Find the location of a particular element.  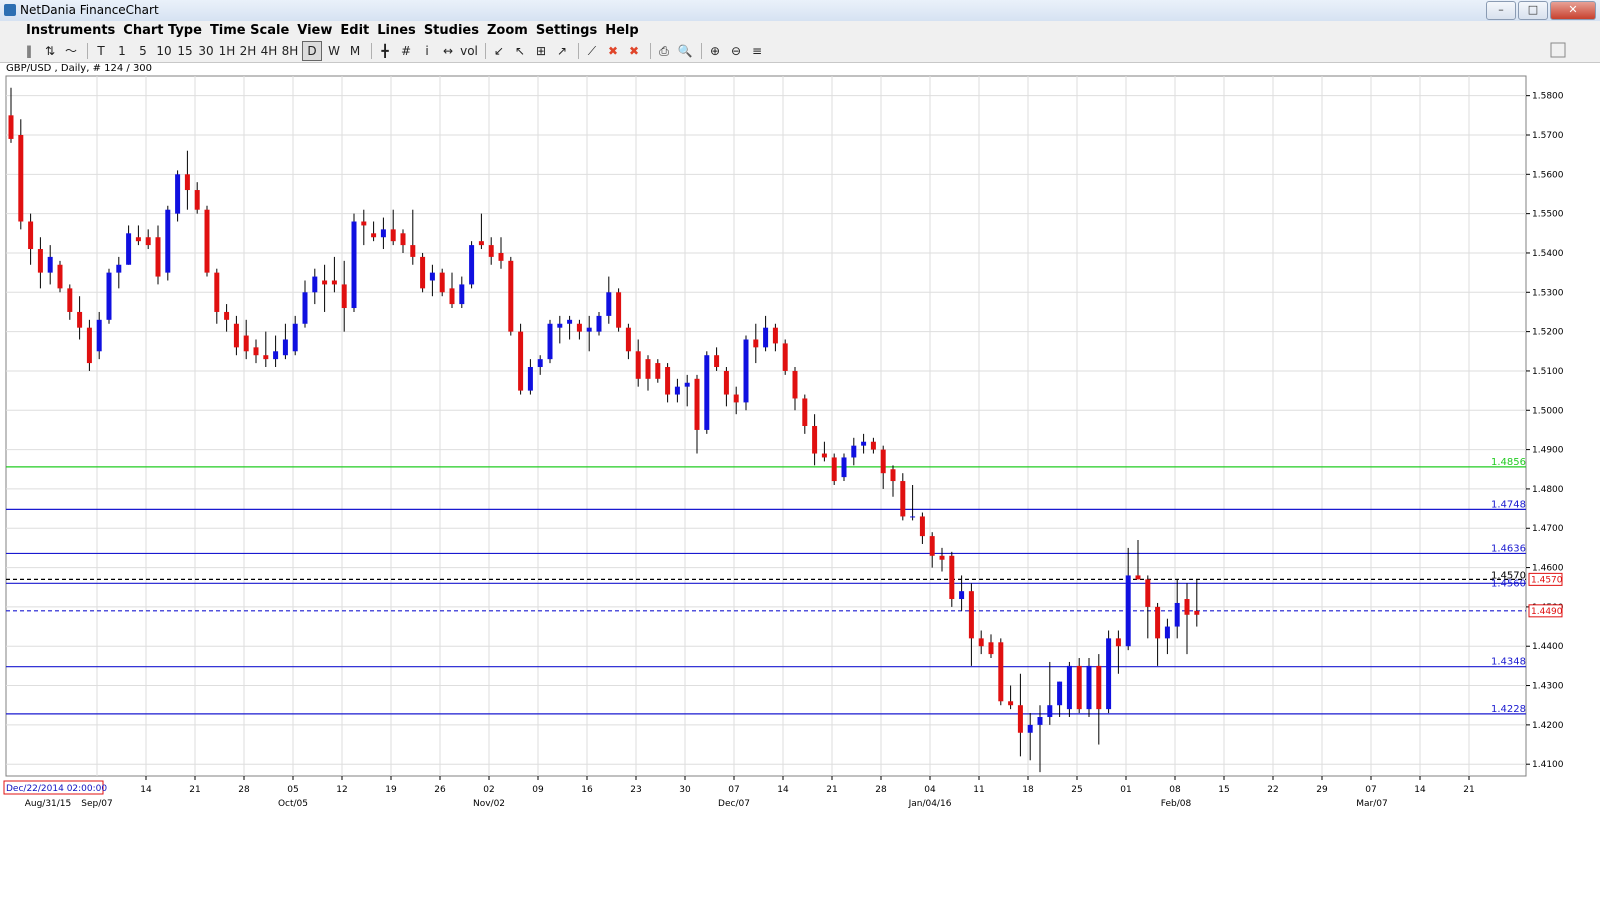

panel-toggle-icon is located at coordinates (1558, 50).